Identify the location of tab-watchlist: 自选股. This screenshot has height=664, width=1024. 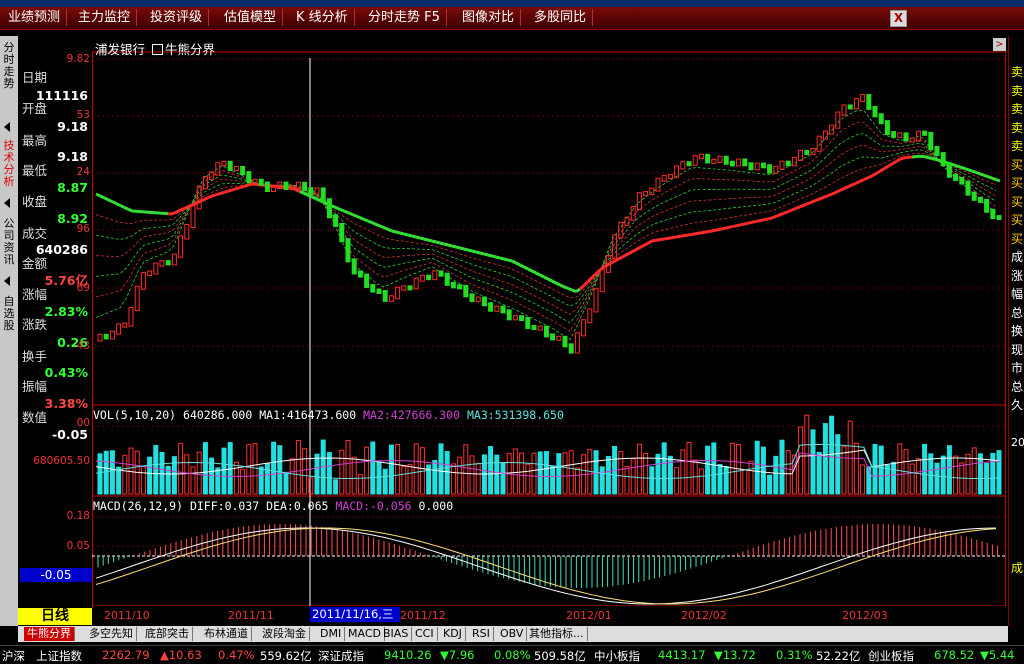
(9, 314).